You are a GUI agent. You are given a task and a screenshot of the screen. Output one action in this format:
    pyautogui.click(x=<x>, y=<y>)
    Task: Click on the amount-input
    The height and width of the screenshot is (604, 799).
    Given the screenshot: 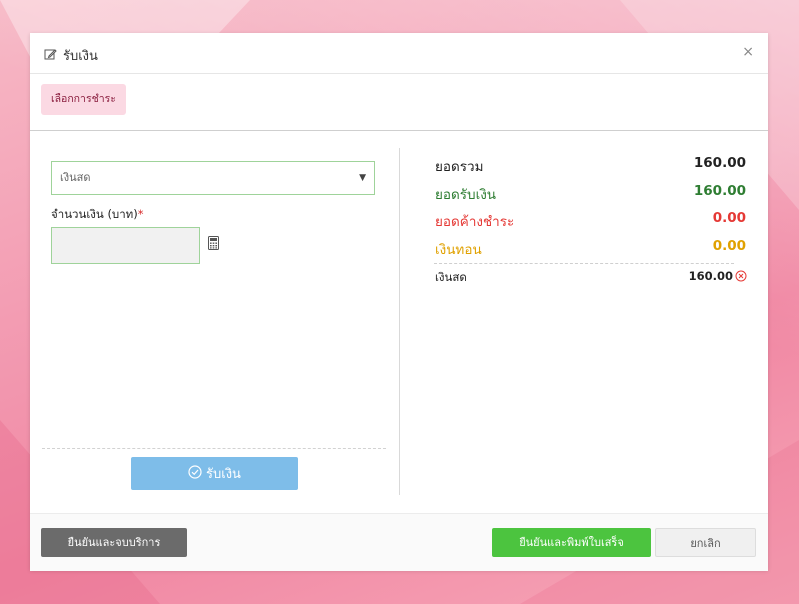 What is the action you would take?
    pyautogui.click(x=125, y=245)
    